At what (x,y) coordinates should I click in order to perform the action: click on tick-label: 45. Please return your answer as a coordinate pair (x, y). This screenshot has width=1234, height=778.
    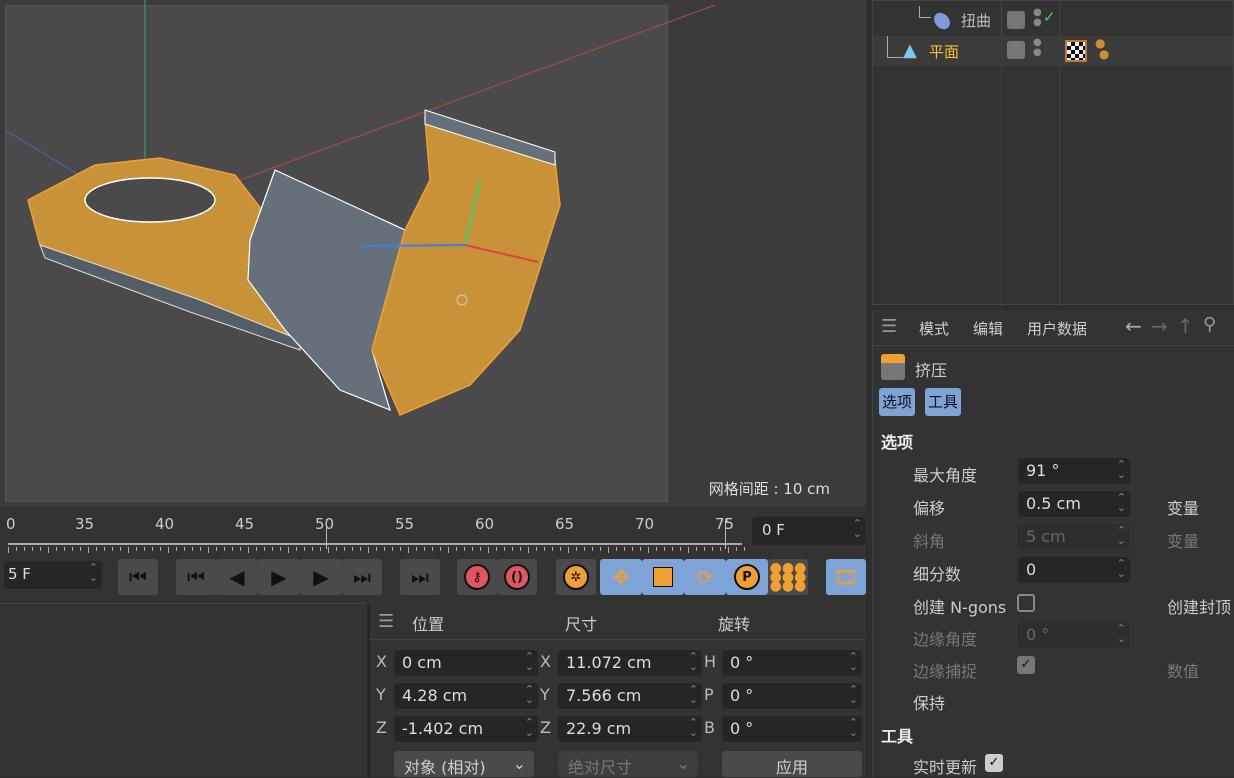
    Looking at the image, I should click on (245, 524).